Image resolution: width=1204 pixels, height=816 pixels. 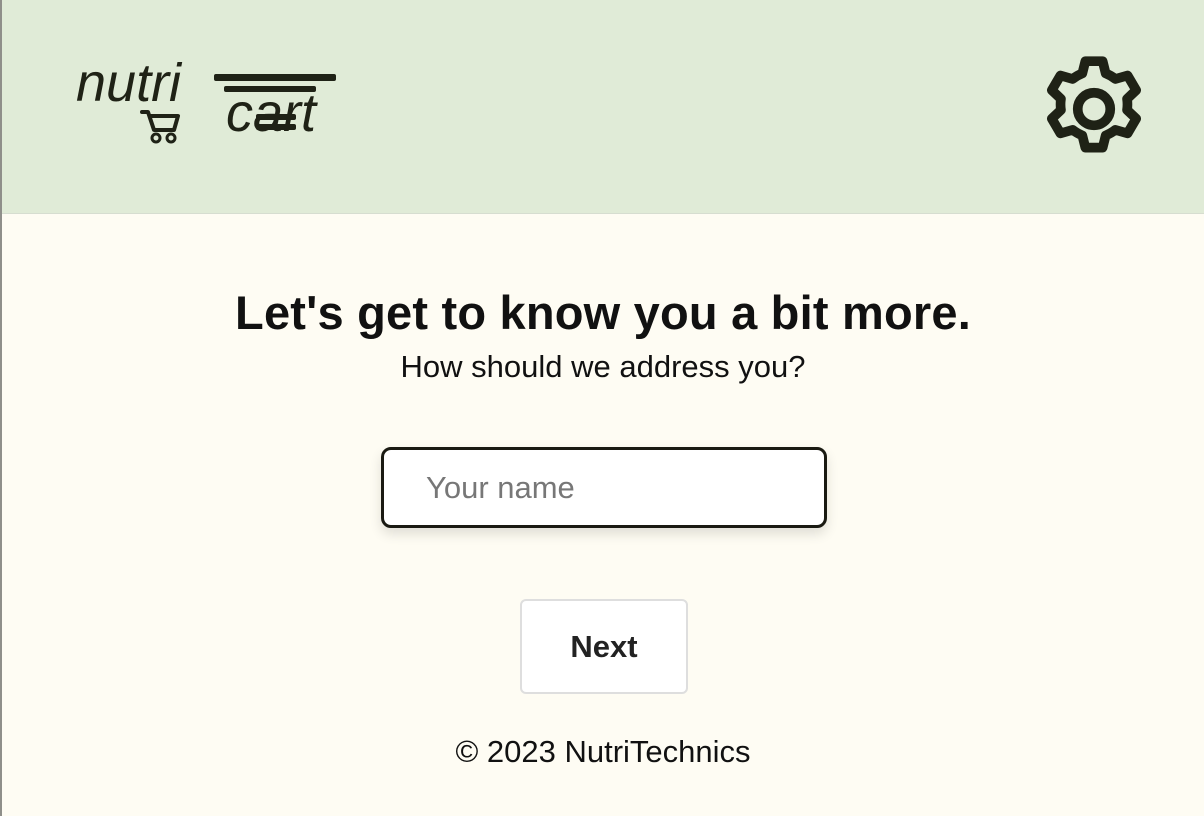 What do you see at coordinates (271, 113) in the screenshot?
I see `logo-word-cart: cart` at bounding box center [271, 113].